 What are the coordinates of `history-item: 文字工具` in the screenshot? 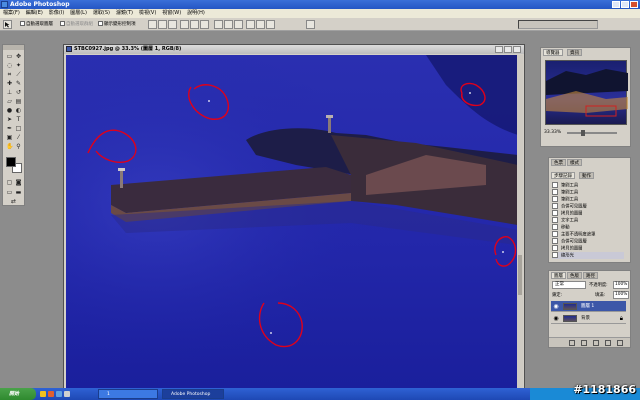 It's located at (588, 220).